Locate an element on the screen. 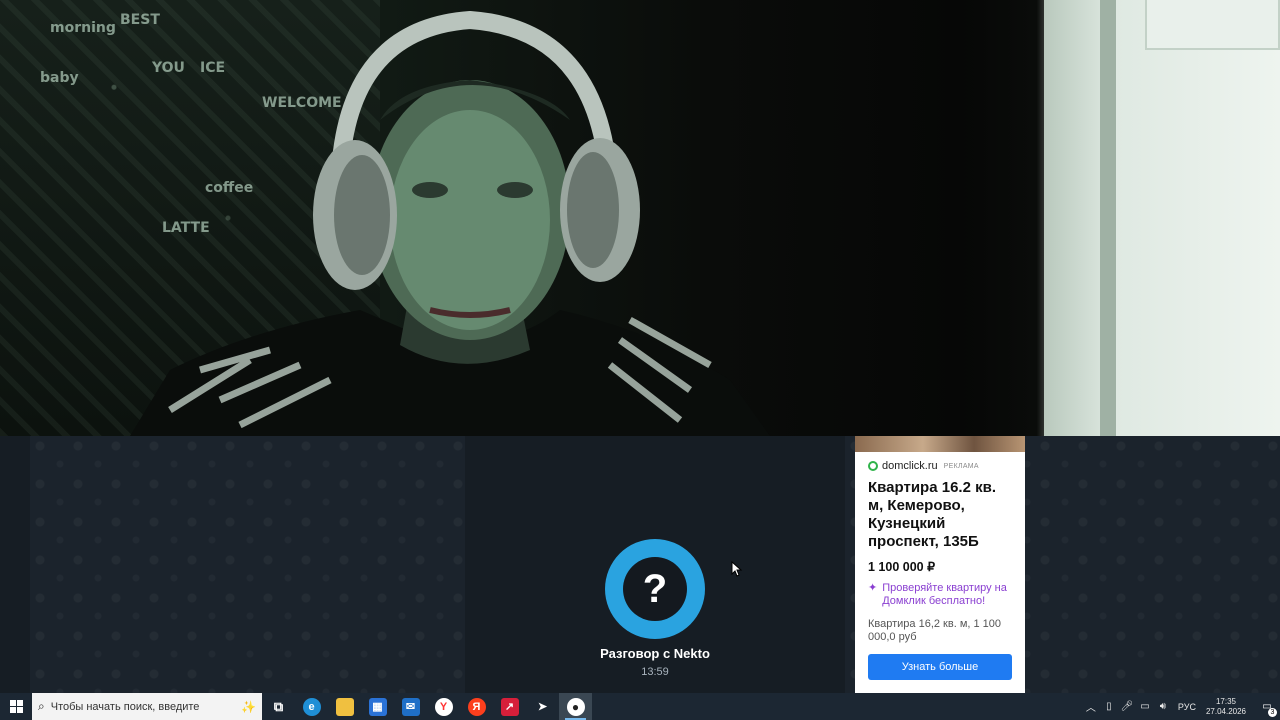 The image size is (1280, 720). domclick-logo-icon is located at coordinates (873, 466).